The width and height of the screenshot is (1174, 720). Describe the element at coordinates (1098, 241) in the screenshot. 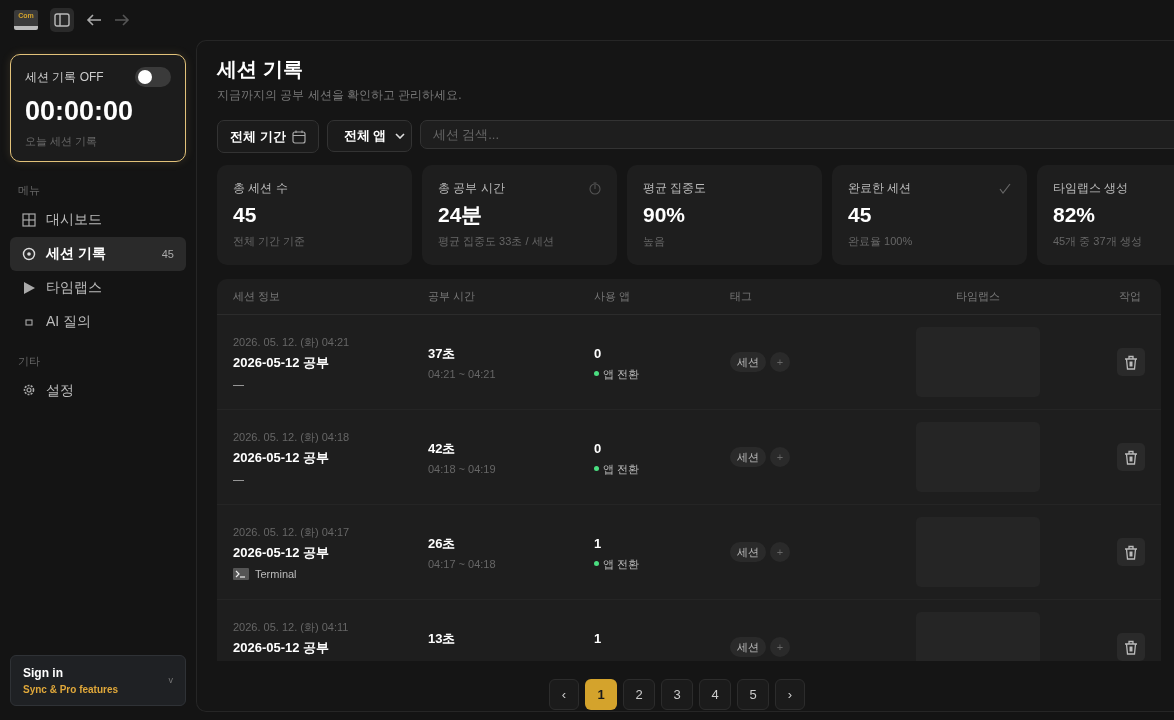

I see `stat-caption: 45개 중 37개 생성` at that location.